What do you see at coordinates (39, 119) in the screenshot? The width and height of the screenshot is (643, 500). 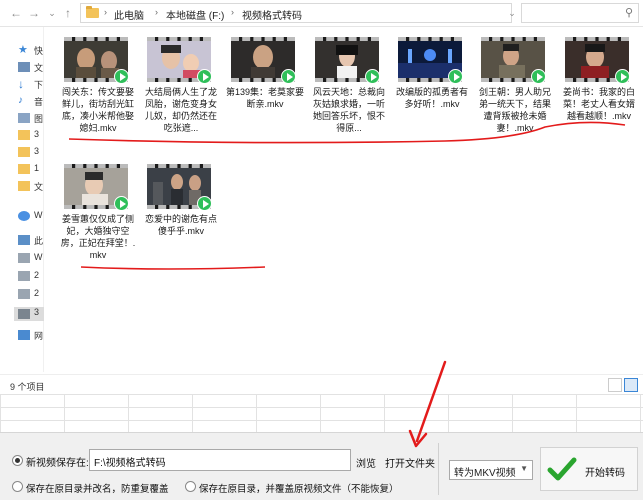 I see `nav-label: 图` at bounding box center [39, 119].